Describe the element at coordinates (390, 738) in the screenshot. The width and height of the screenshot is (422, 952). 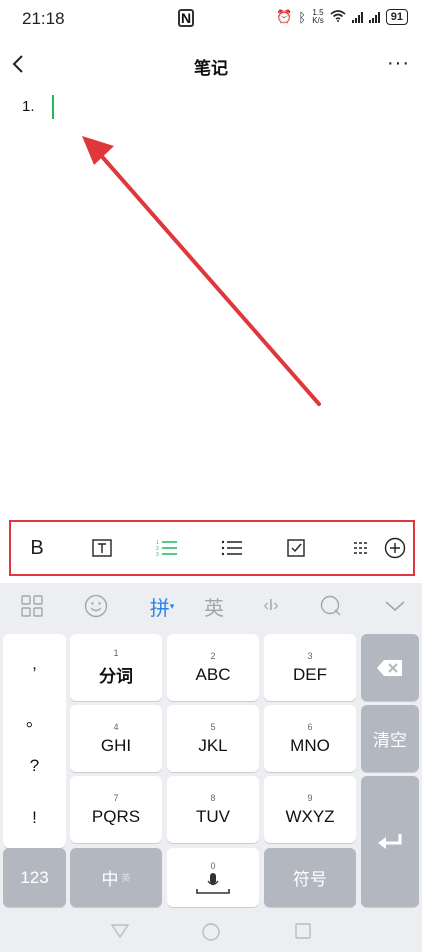
I see `clear-button: 清空` at that location.